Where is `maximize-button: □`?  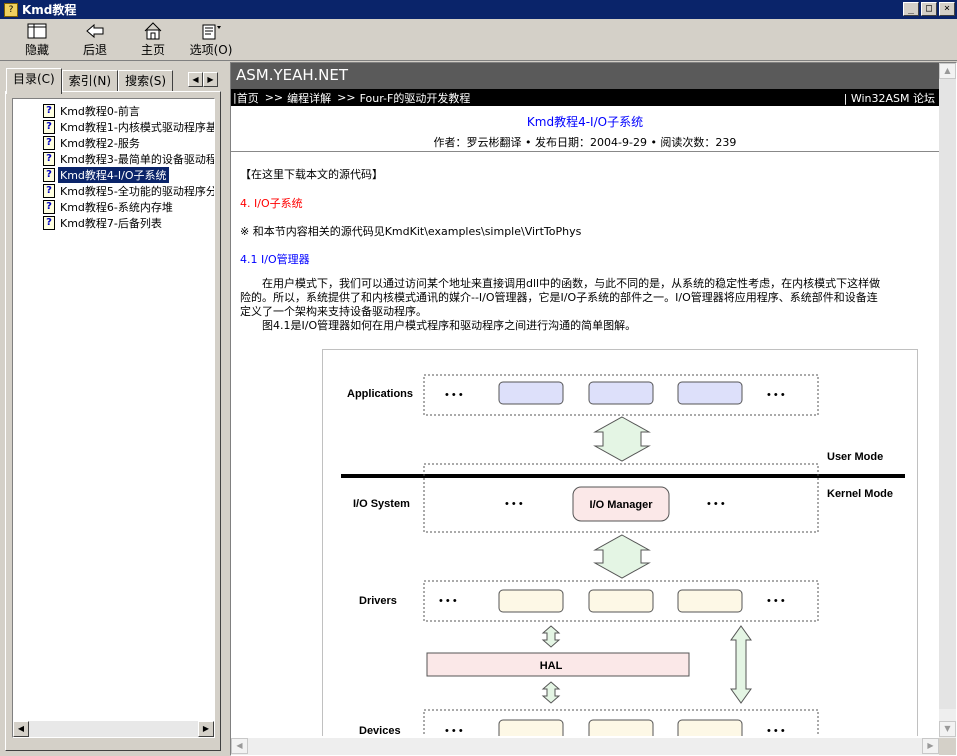
maximize-button: □ is located at coordinates (929, 9).